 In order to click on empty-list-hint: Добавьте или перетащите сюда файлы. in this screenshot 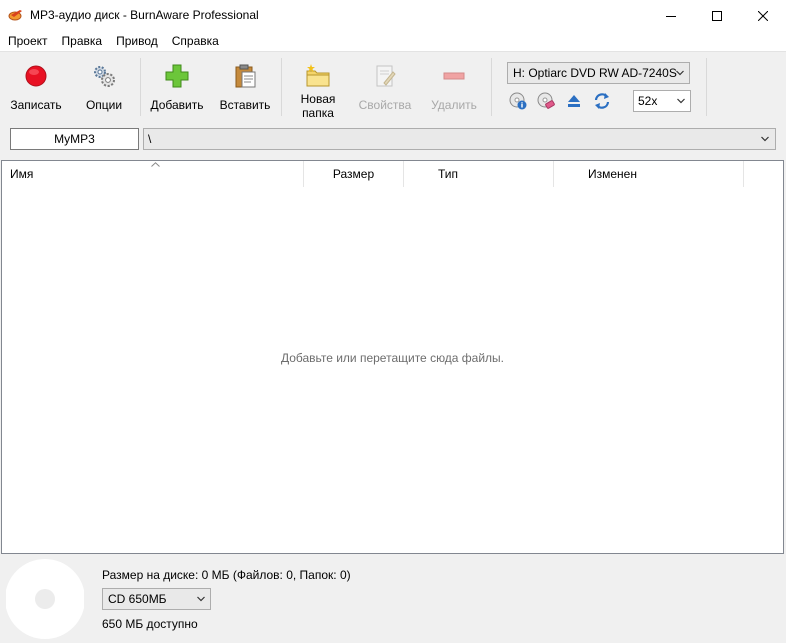, I will do `click(392, 358)`.